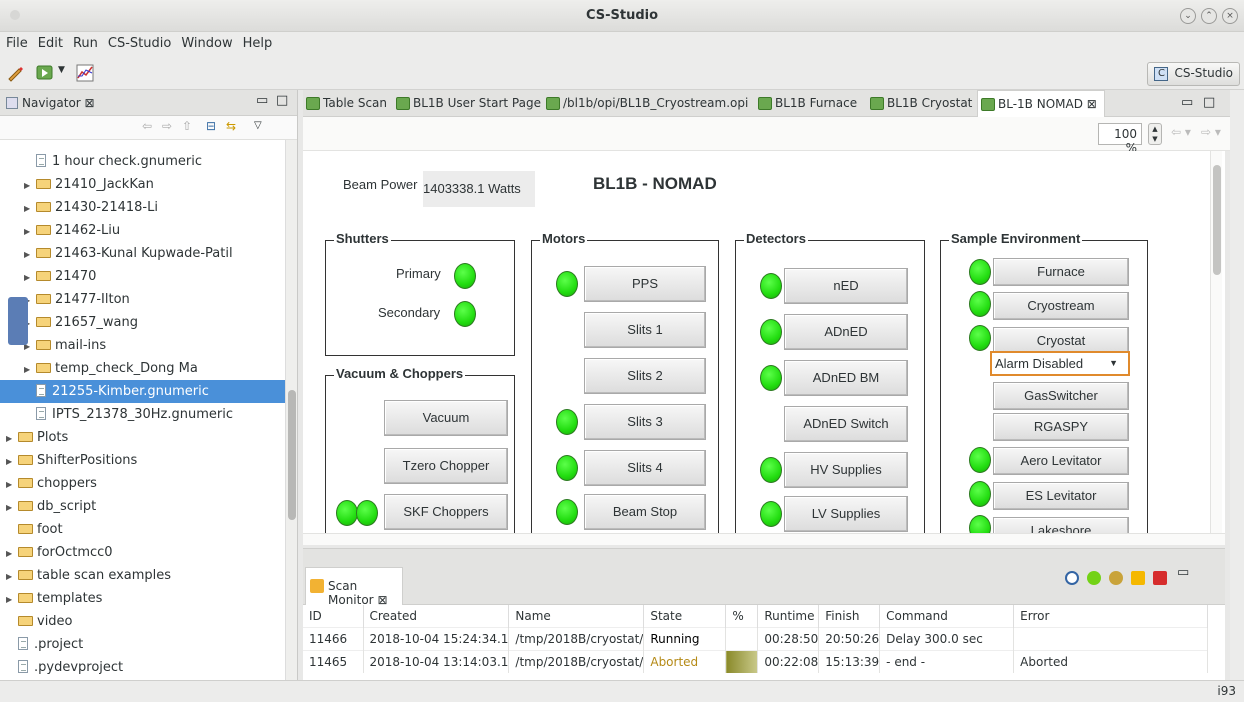 This screenshot has width=1244, height=702. I want to click on tab-table-scan: Table Scan, so click(348, 103).